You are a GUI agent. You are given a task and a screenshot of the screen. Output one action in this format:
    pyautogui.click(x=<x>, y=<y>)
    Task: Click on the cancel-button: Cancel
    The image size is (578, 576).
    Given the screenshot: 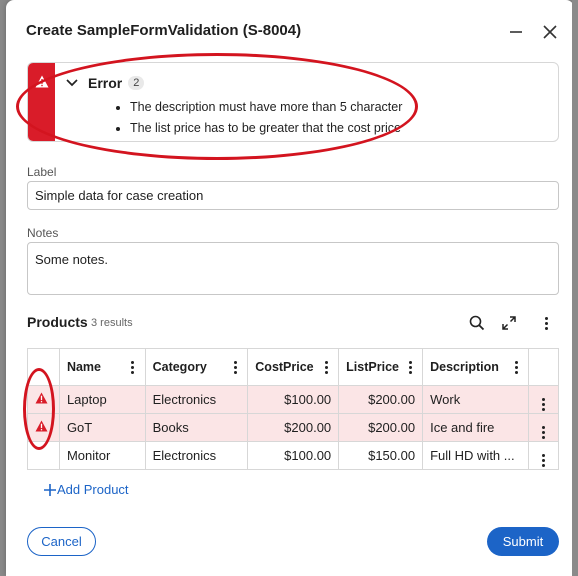 What is the action you would take?
    pyautogui.click(x=61, y=541)
    